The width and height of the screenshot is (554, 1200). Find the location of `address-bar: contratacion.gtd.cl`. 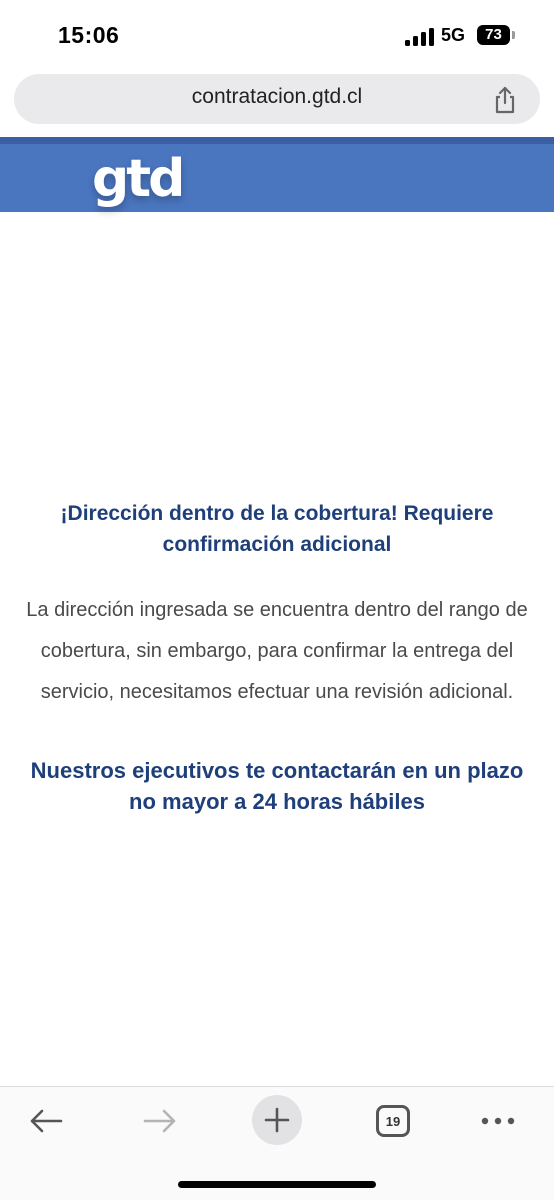

address-bar: contratacion.gtd.cl is located at coordinates (277, 99).